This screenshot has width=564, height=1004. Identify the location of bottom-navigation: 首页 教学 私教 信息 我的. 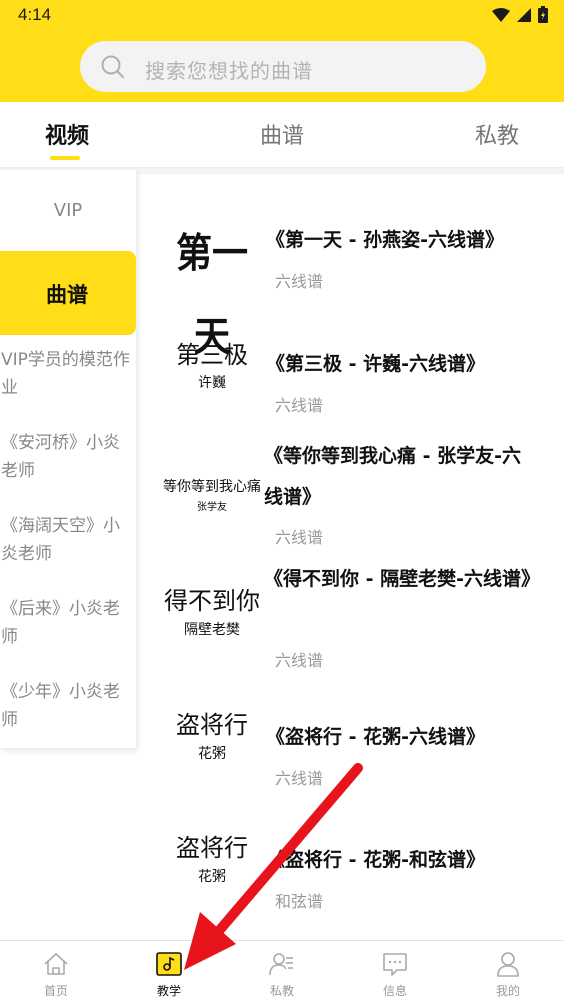
(282, 972).